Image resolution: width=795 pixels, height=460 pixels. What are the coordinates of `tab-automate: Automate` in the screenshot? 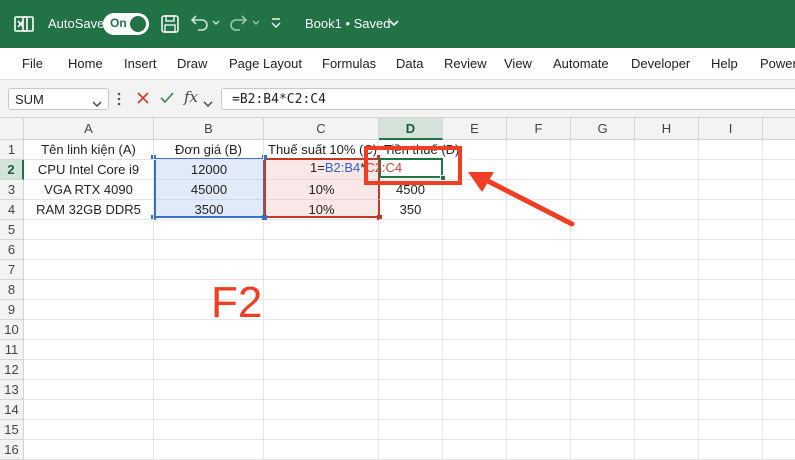 It's located at (581, 63).